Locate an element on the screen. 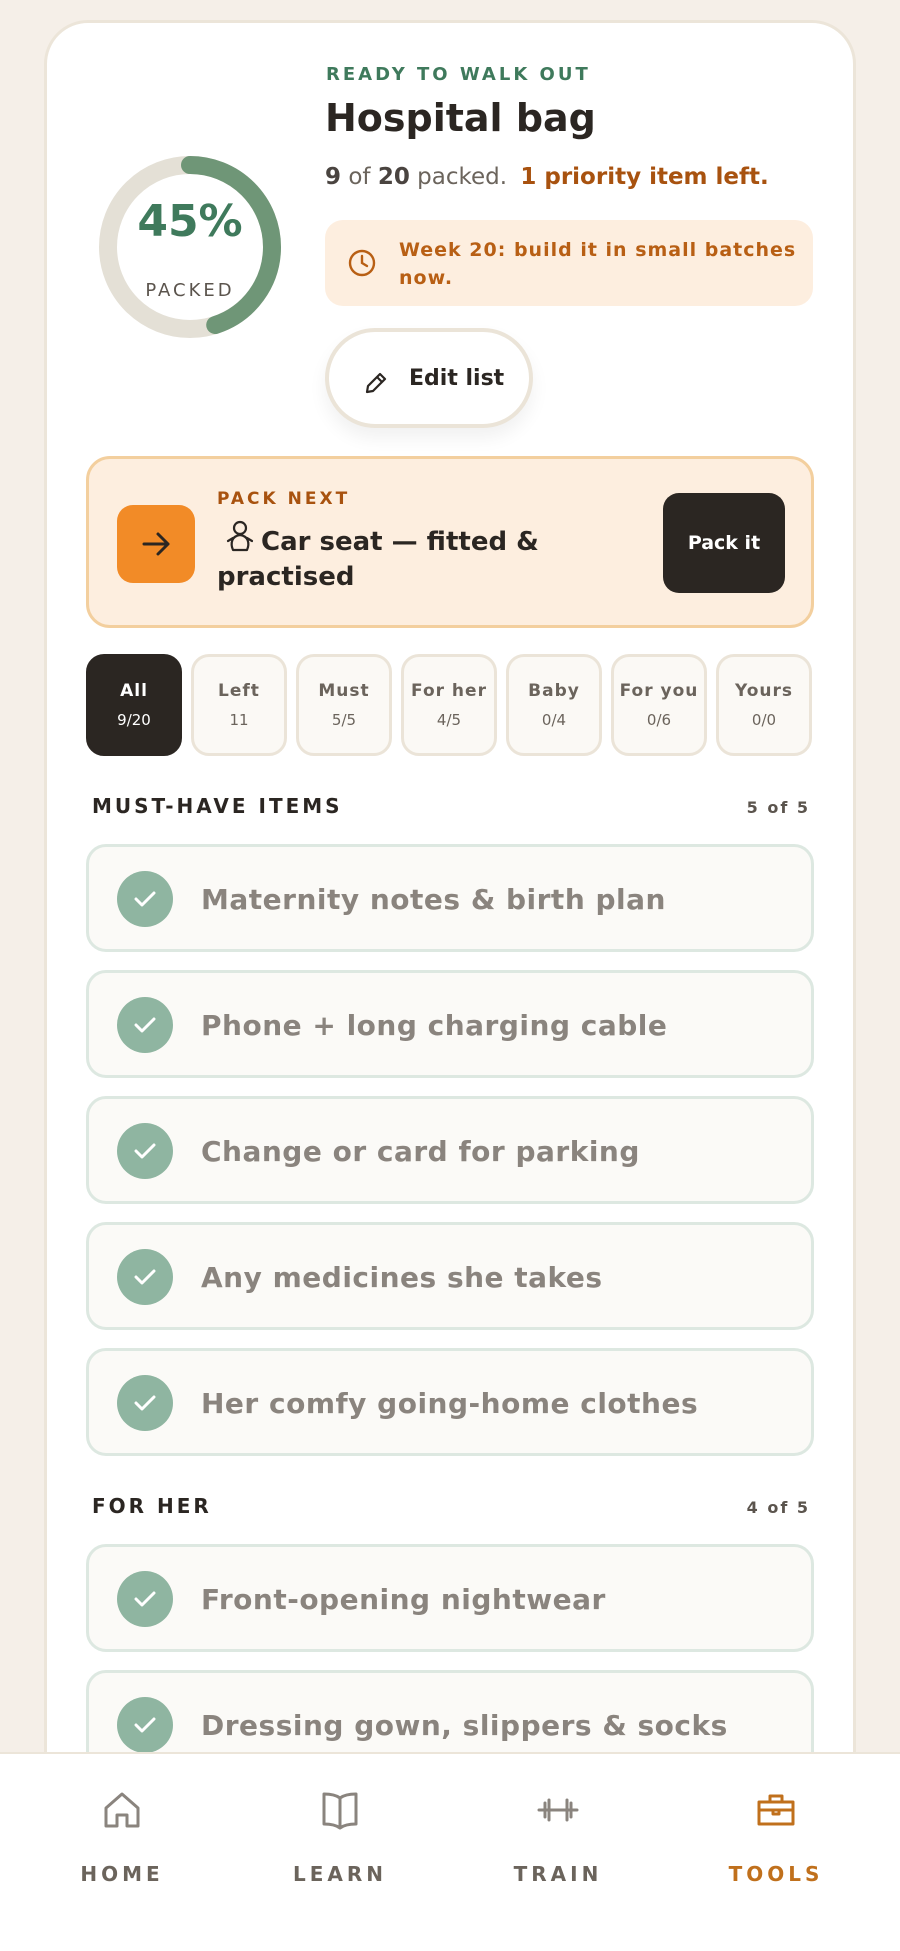  pack-next-eyebrow: PACK NEXT is located at coordinates (284, 499).